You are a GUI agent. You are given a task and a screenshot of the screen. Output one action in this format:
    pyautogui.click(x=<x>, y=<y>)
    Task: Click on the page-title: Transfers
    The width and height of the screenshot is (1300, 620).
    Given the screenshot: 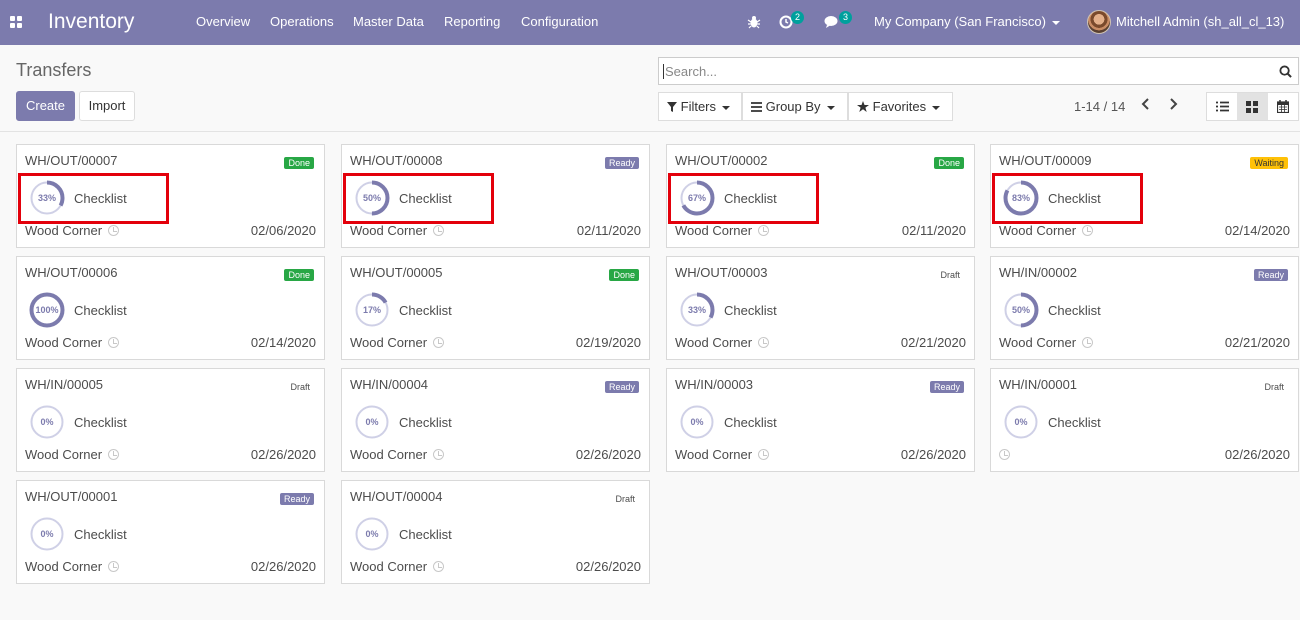 What is the action you would take?
    pyautogui.click(x=54, y=70)
    